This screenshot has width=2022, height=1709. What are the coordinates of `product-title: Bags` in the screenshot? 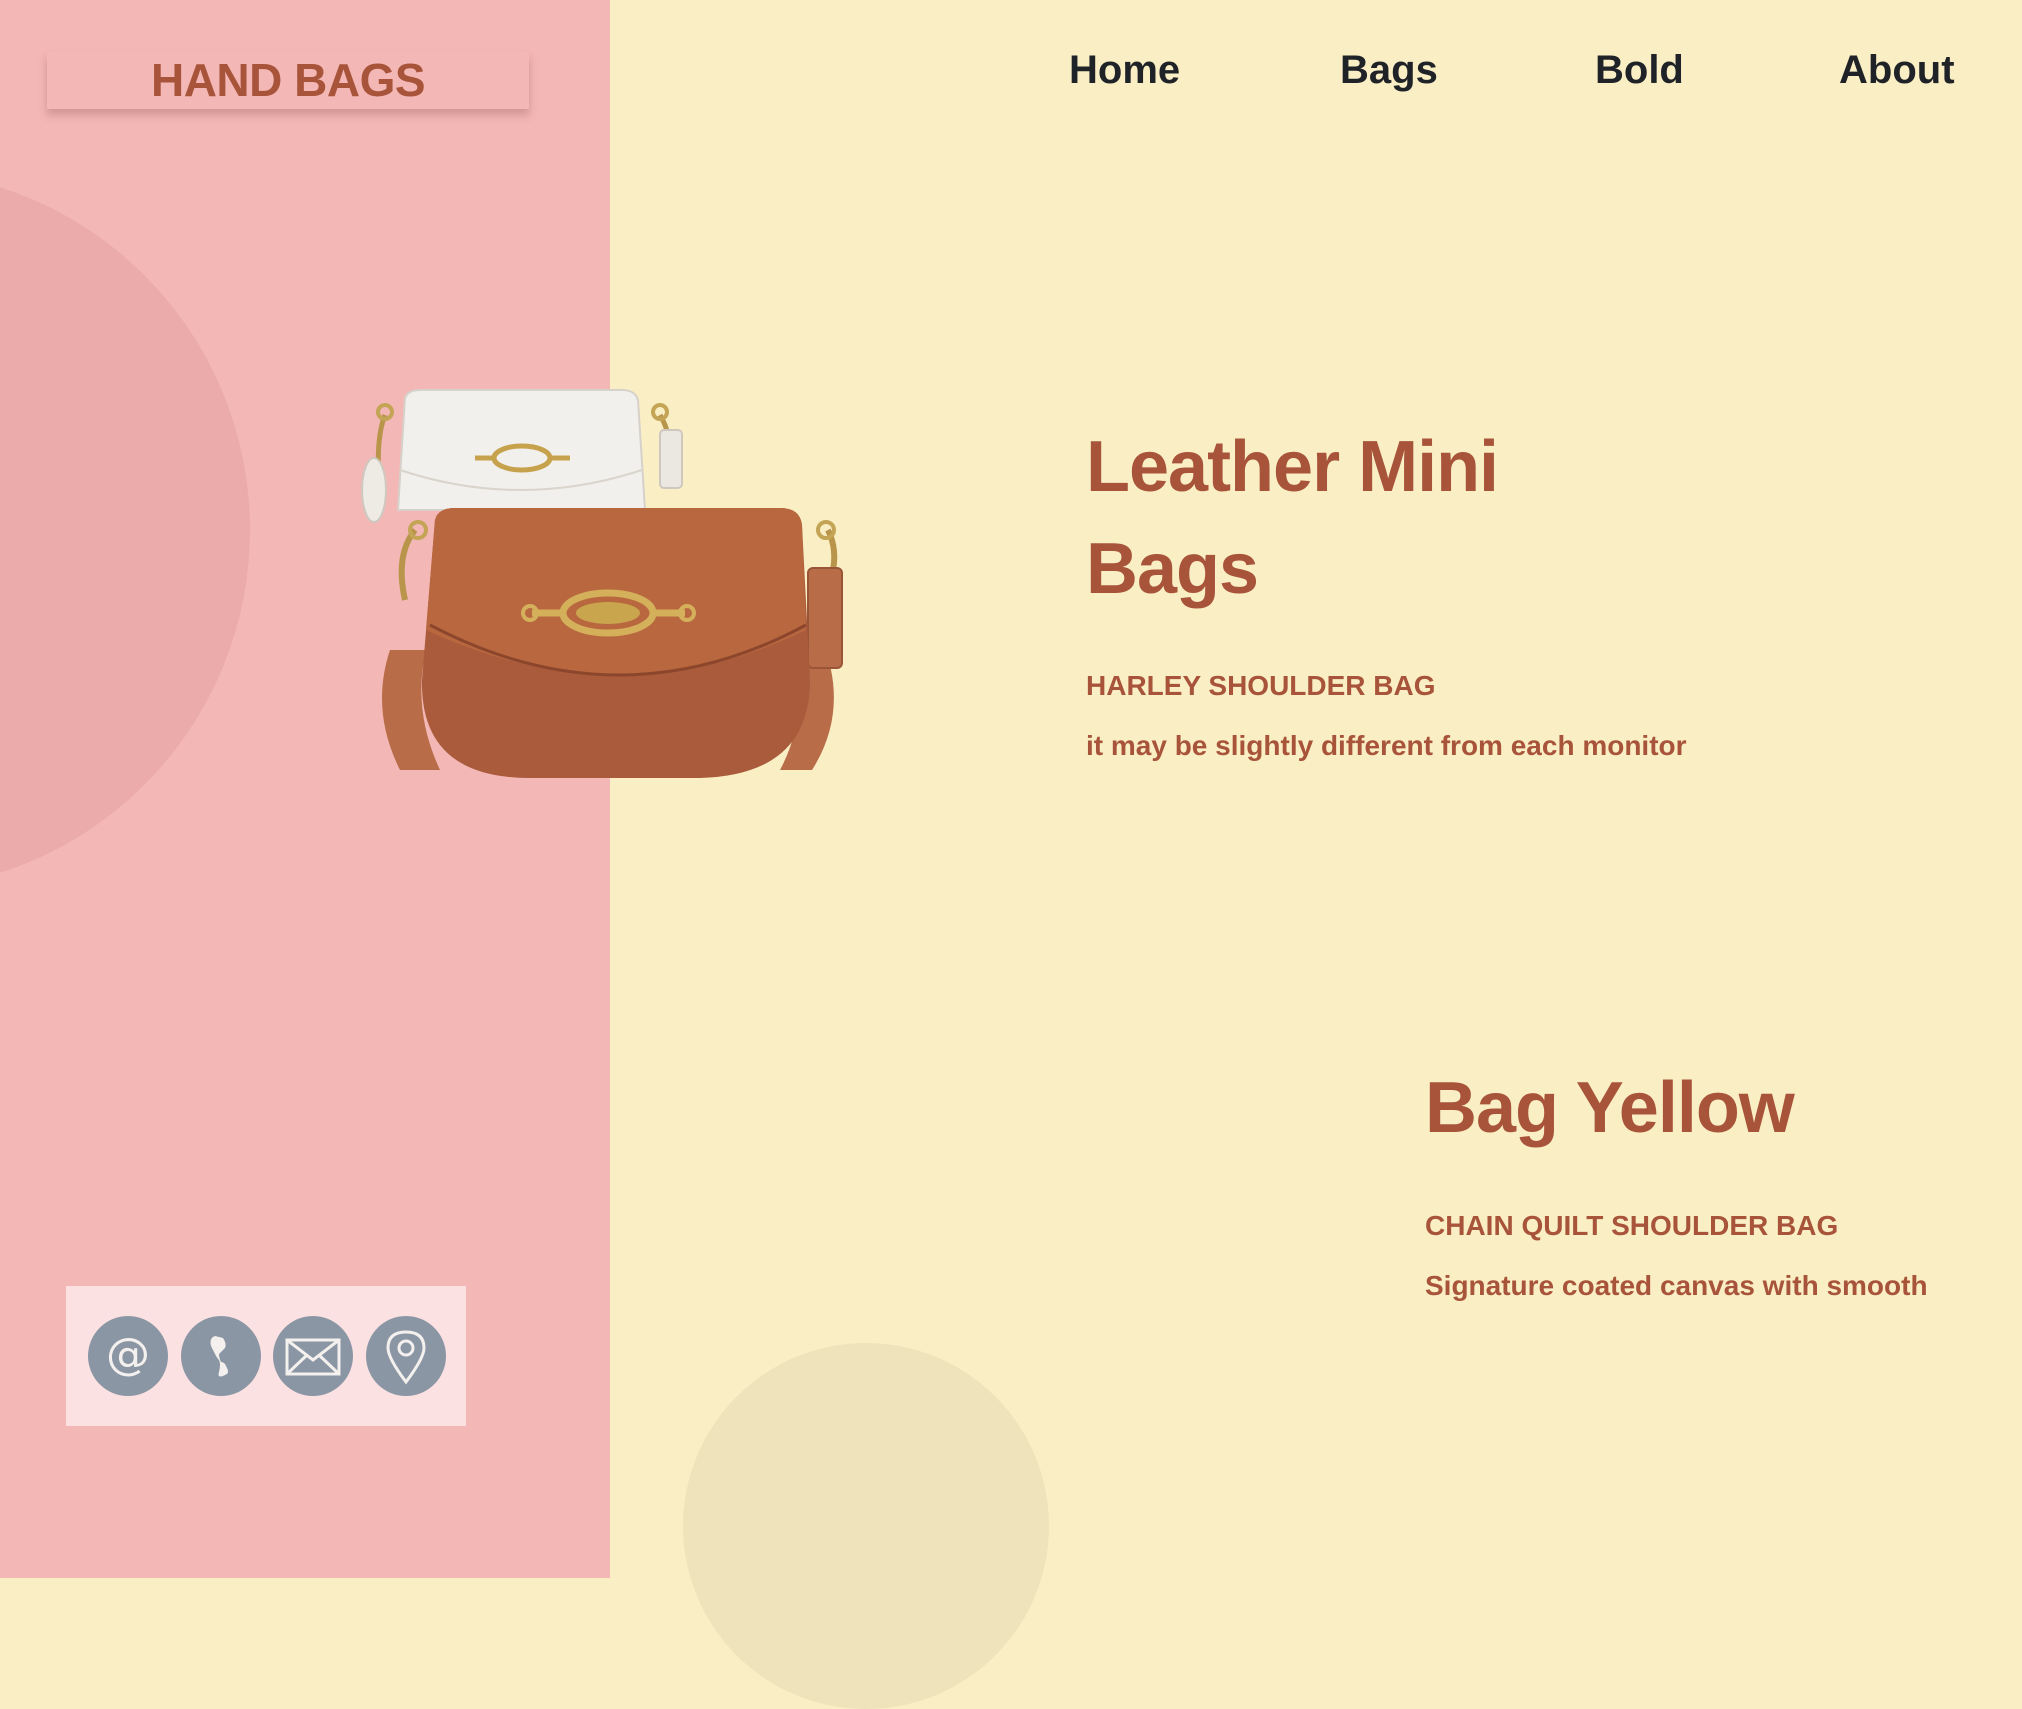 It's located at (1172, 569).